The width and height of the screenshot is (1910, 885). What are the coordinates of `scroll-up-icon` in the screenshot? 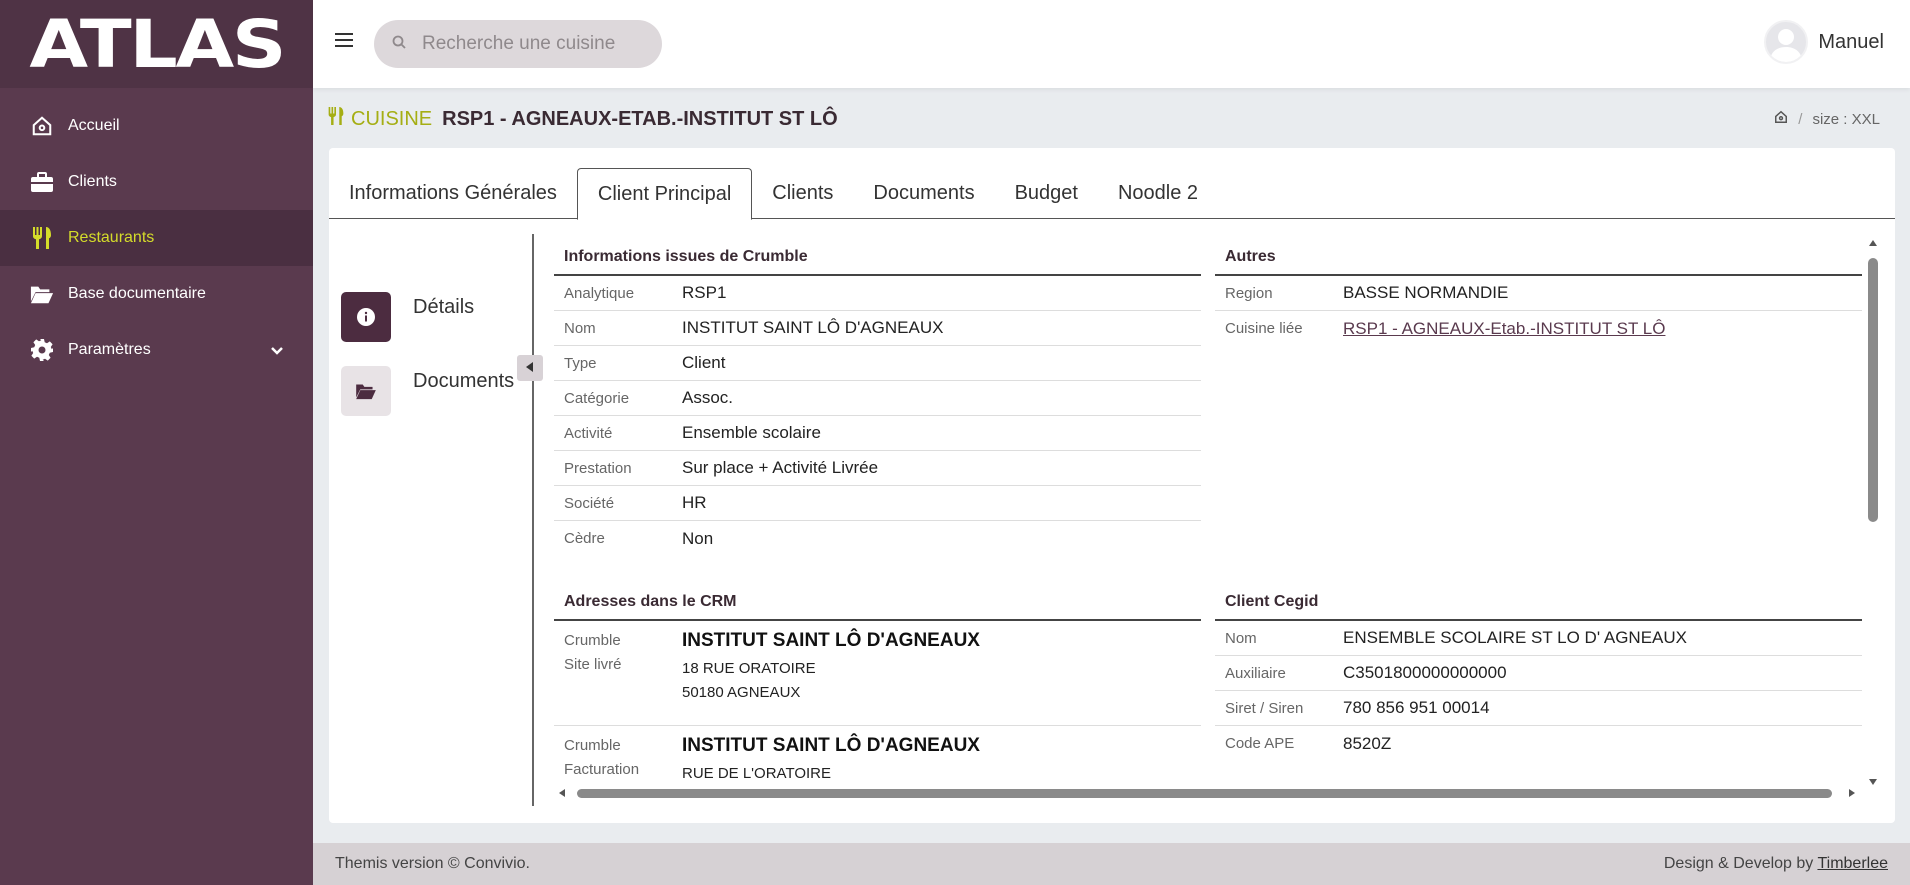 It's located at (1873, 243).